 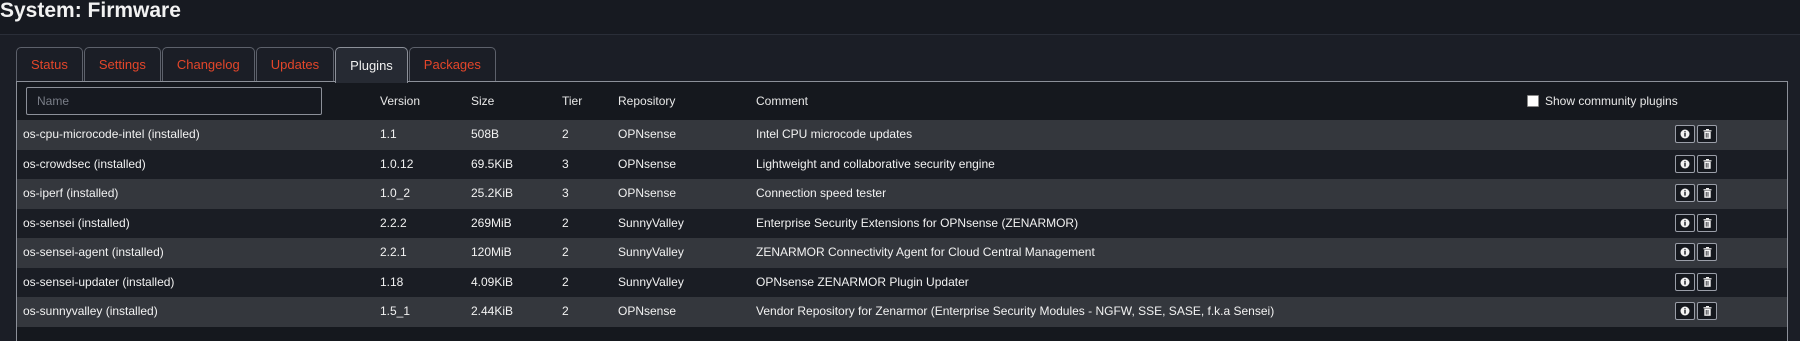 What do you see at coordinates (492, 281) in the screenshot?
I see `plugin-size: 4.09KiB` at bounding box center [492, 281].